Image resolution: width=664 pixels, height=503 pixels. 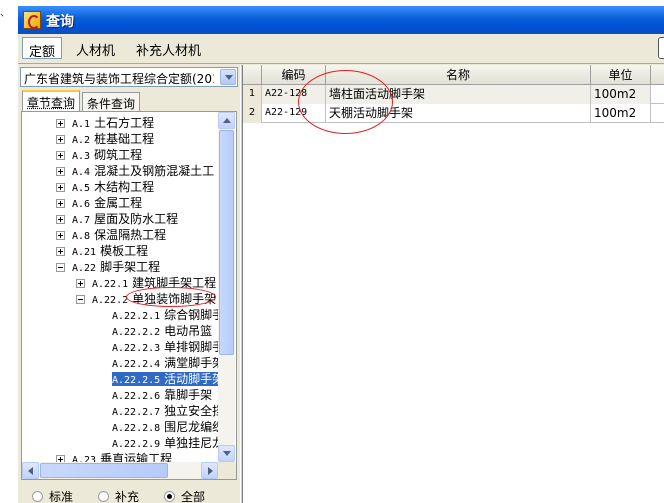 I want to click on tree-item-code: A.3, so click(x=81, y=156).